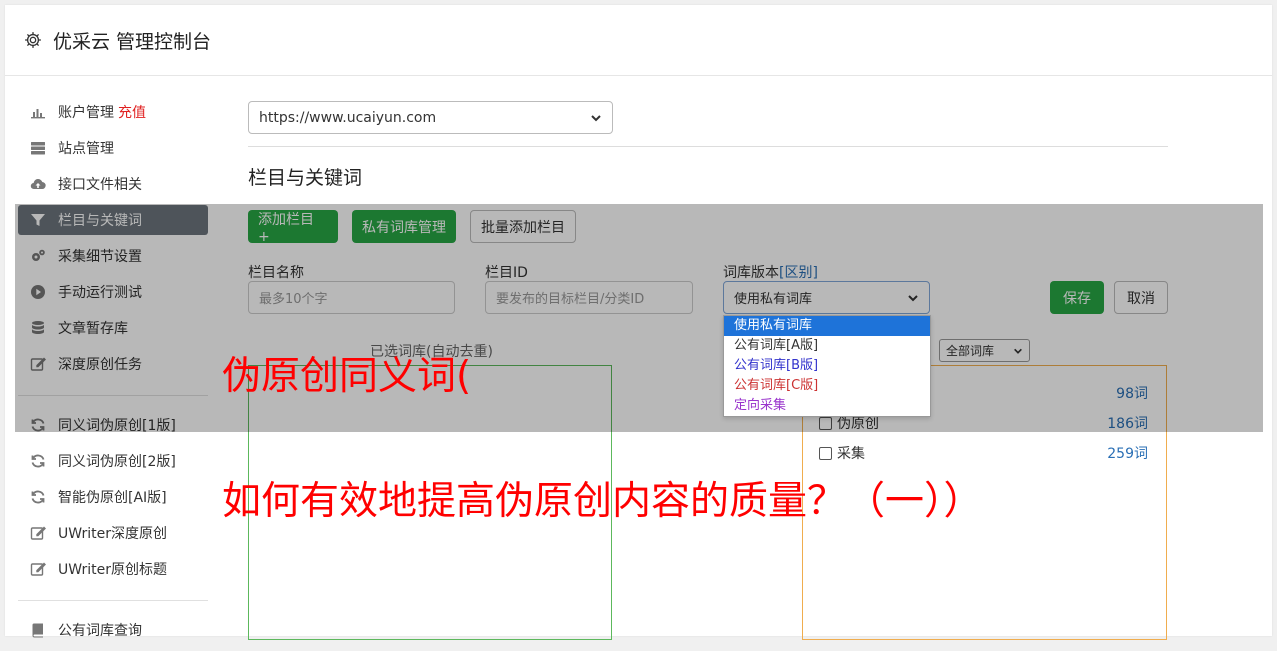  What do you see at coordinates (523, 226) in the screenshot?
I see `batch-add-button: 批量添加栏目` at bounding box center [523, 226].